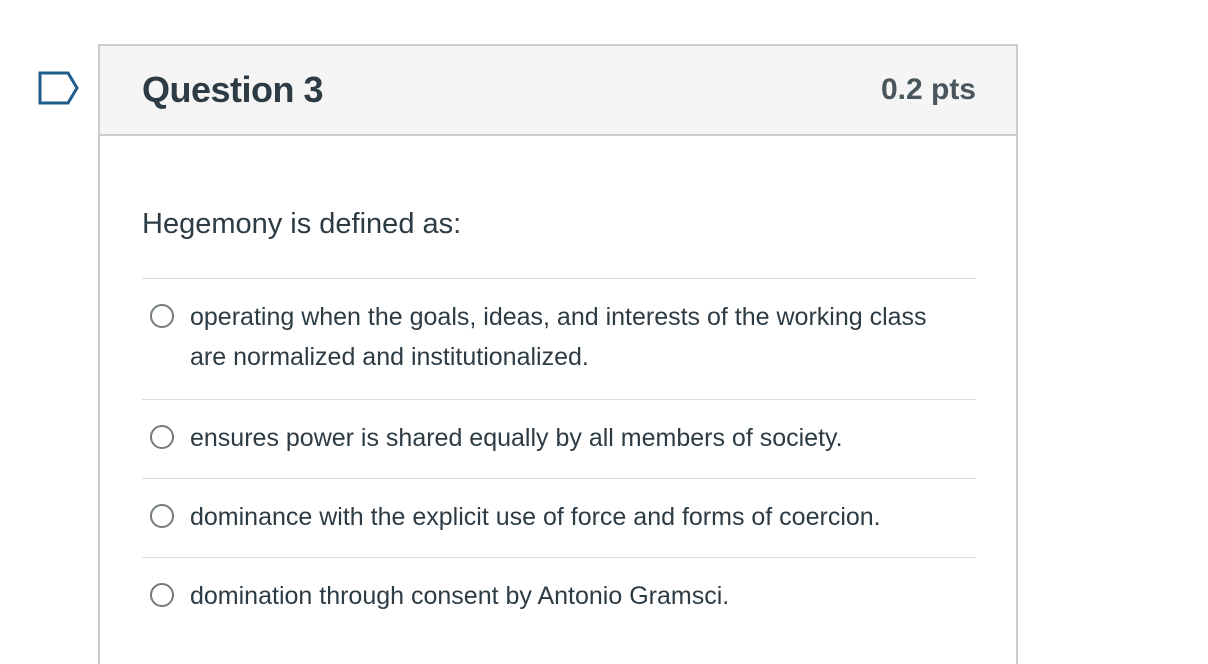 The height and width of the screenshot is (664, 1208). What do you see at coordinates (302, 224) in the screenshot?
I see `question-text: Hegemony is defined as:` at bounding box center [302, 224].